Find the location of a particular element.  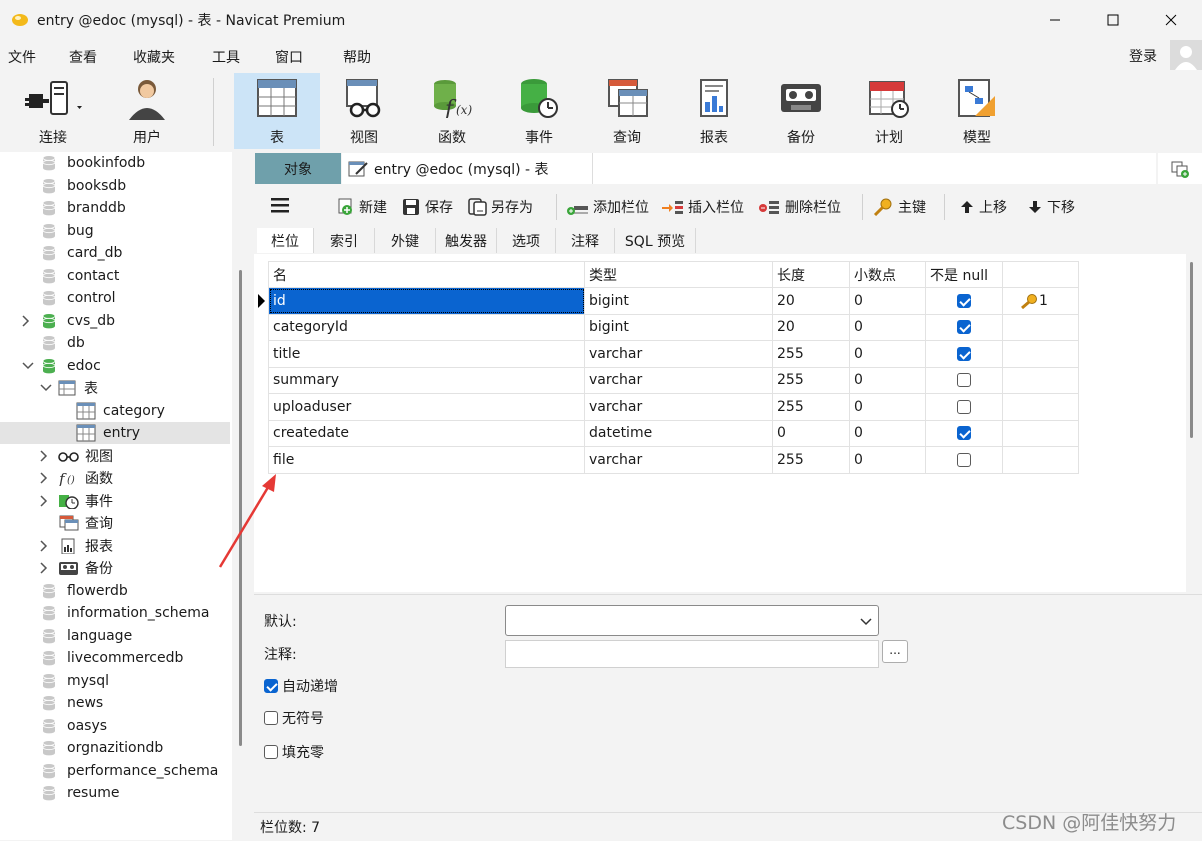

tree-group-functions: f() 函数 is located at coordinates (115, 478).